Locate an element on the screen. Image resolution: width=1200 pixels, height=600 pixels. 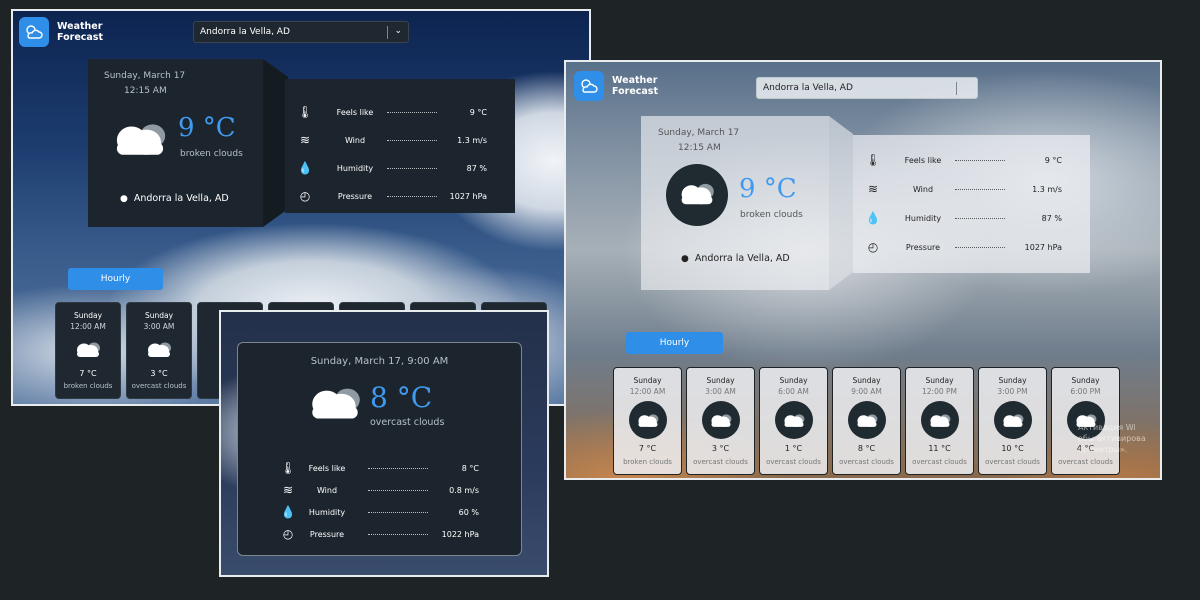
city-select: Andorra la Vella, AD is located at coordinates (867, 88).